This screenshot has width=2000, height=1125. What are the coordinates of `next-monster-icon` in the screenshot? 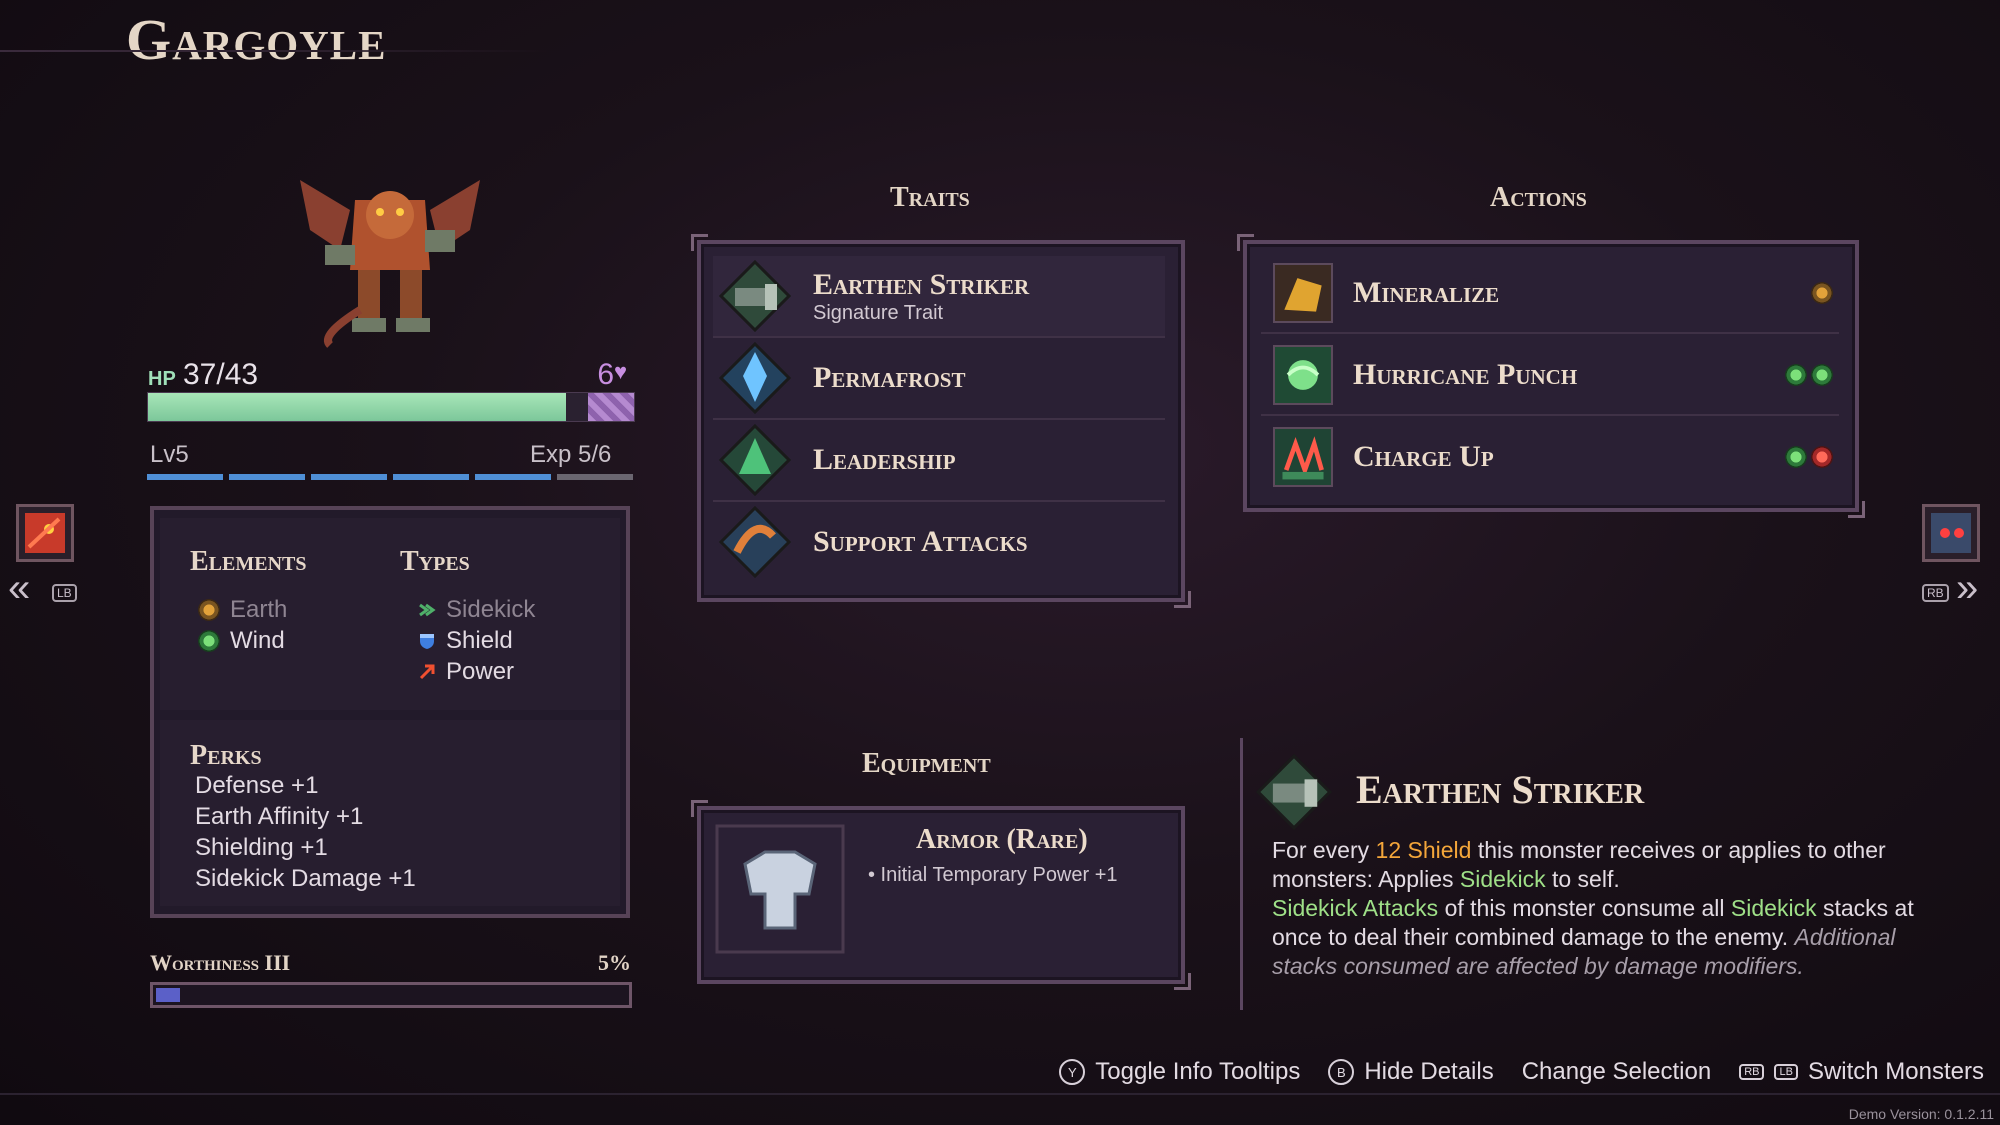 It's located at (1951, 533).